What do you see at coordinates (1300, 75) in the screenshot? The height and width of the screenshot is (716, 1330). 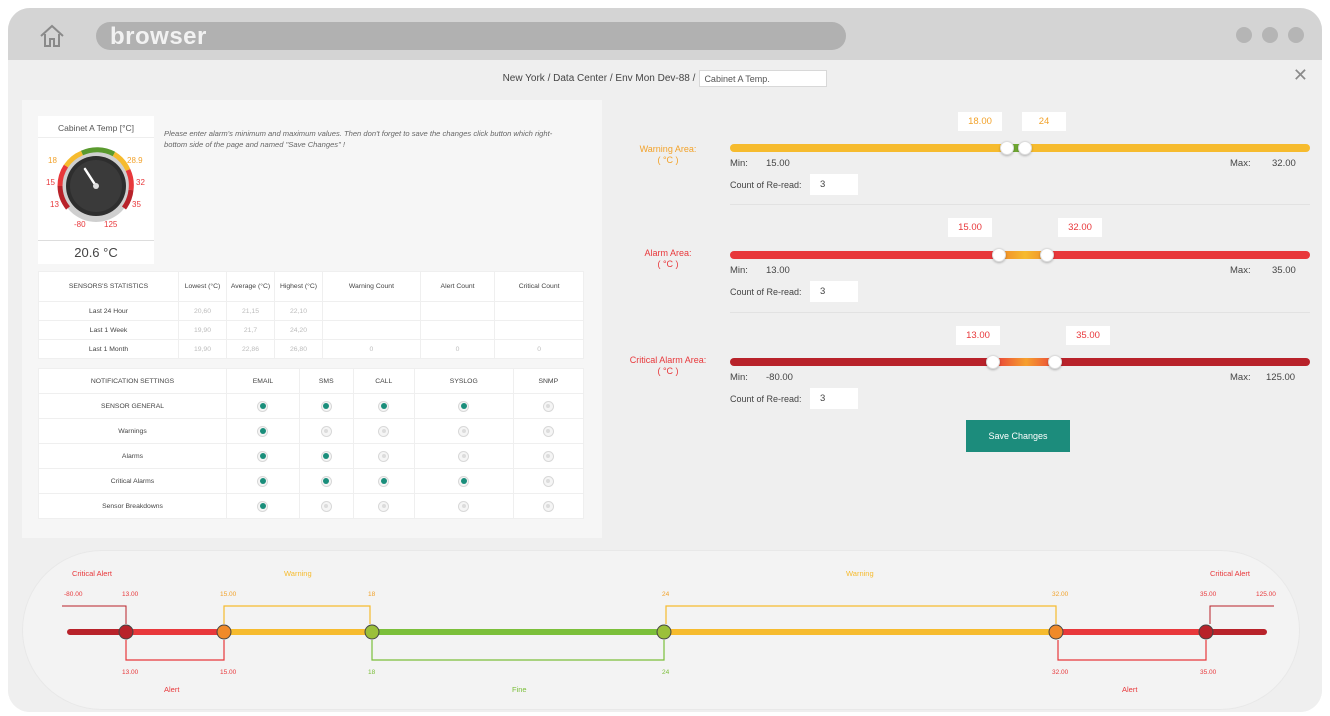 I see `close-icon: ✕` at bounding box center [1300, 75].